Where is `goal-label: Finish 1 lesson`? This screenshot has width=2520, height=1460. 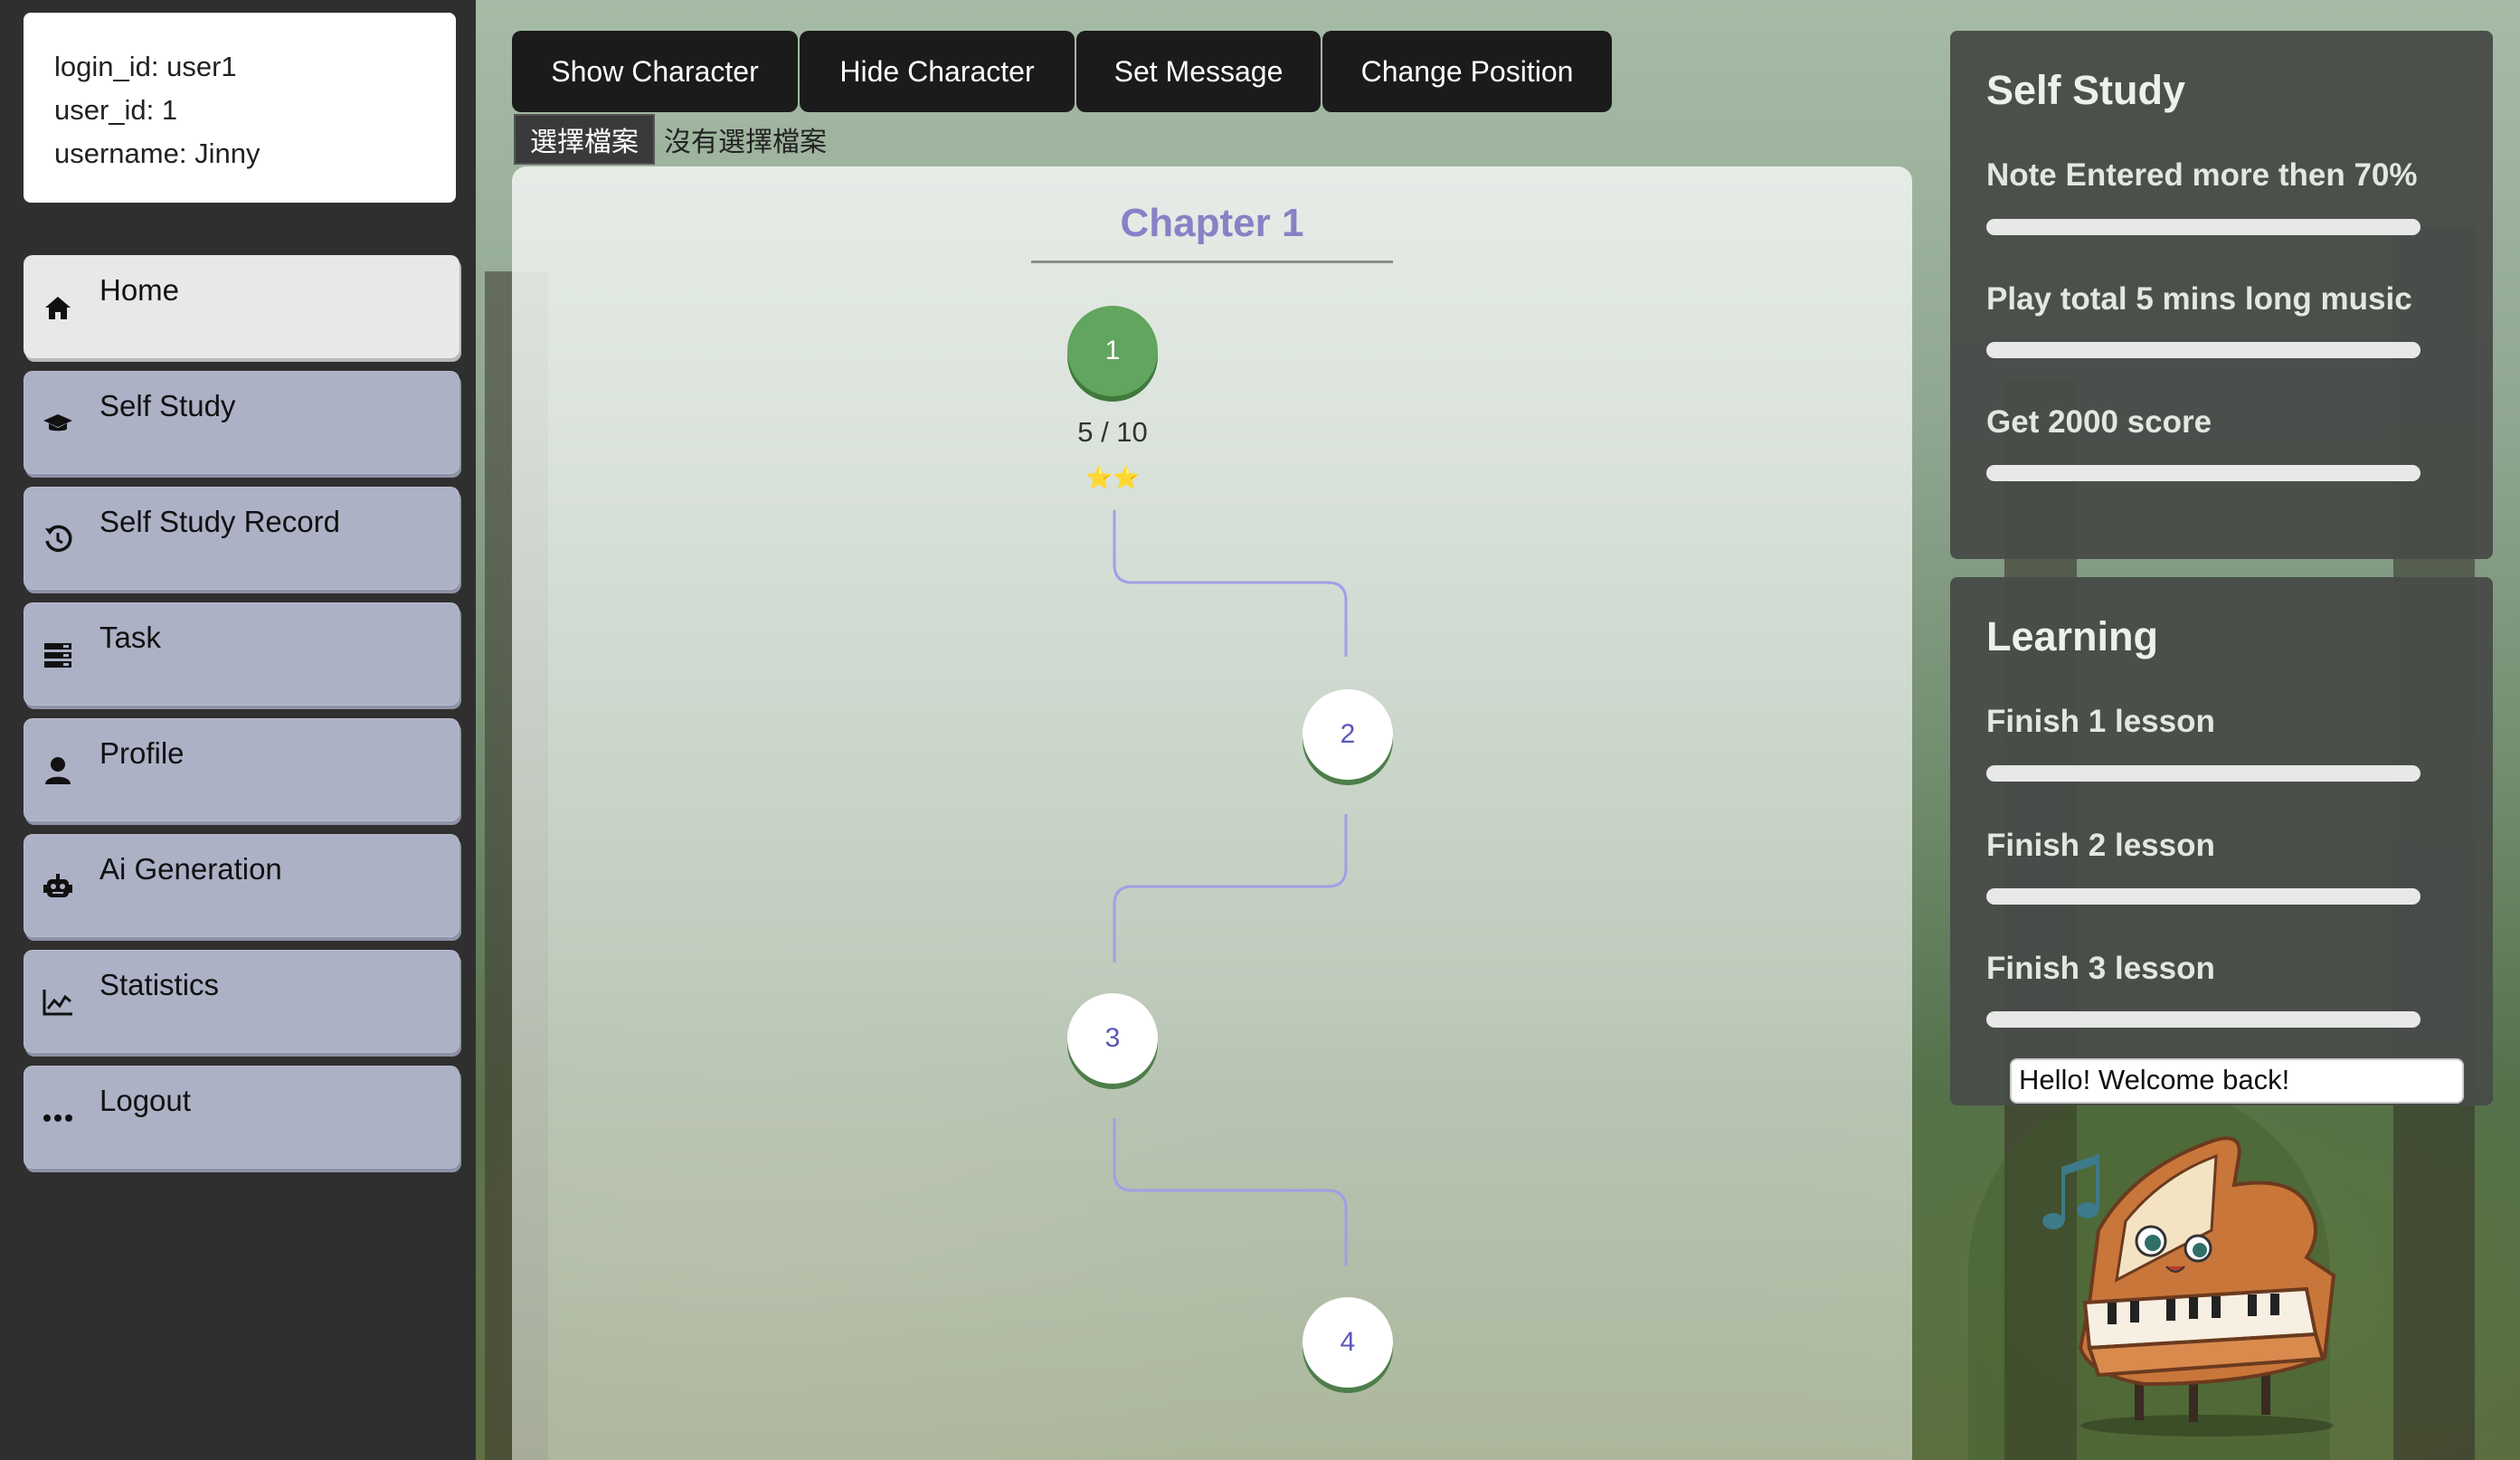
goal-label: Finish 1 lesson is located at coordinates (2100, 721).